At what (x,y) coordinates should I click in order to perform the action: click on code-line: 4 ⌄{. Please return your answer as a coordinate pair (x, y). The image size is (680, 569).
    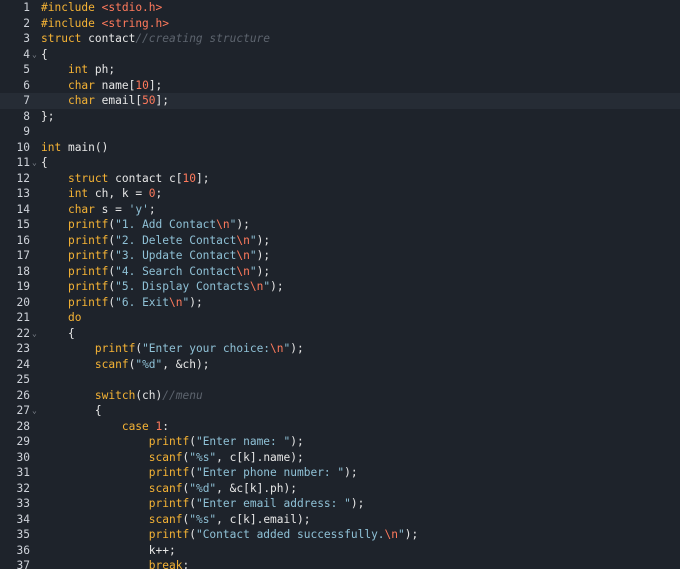
    Looking at the image, I should click on (340, 55).